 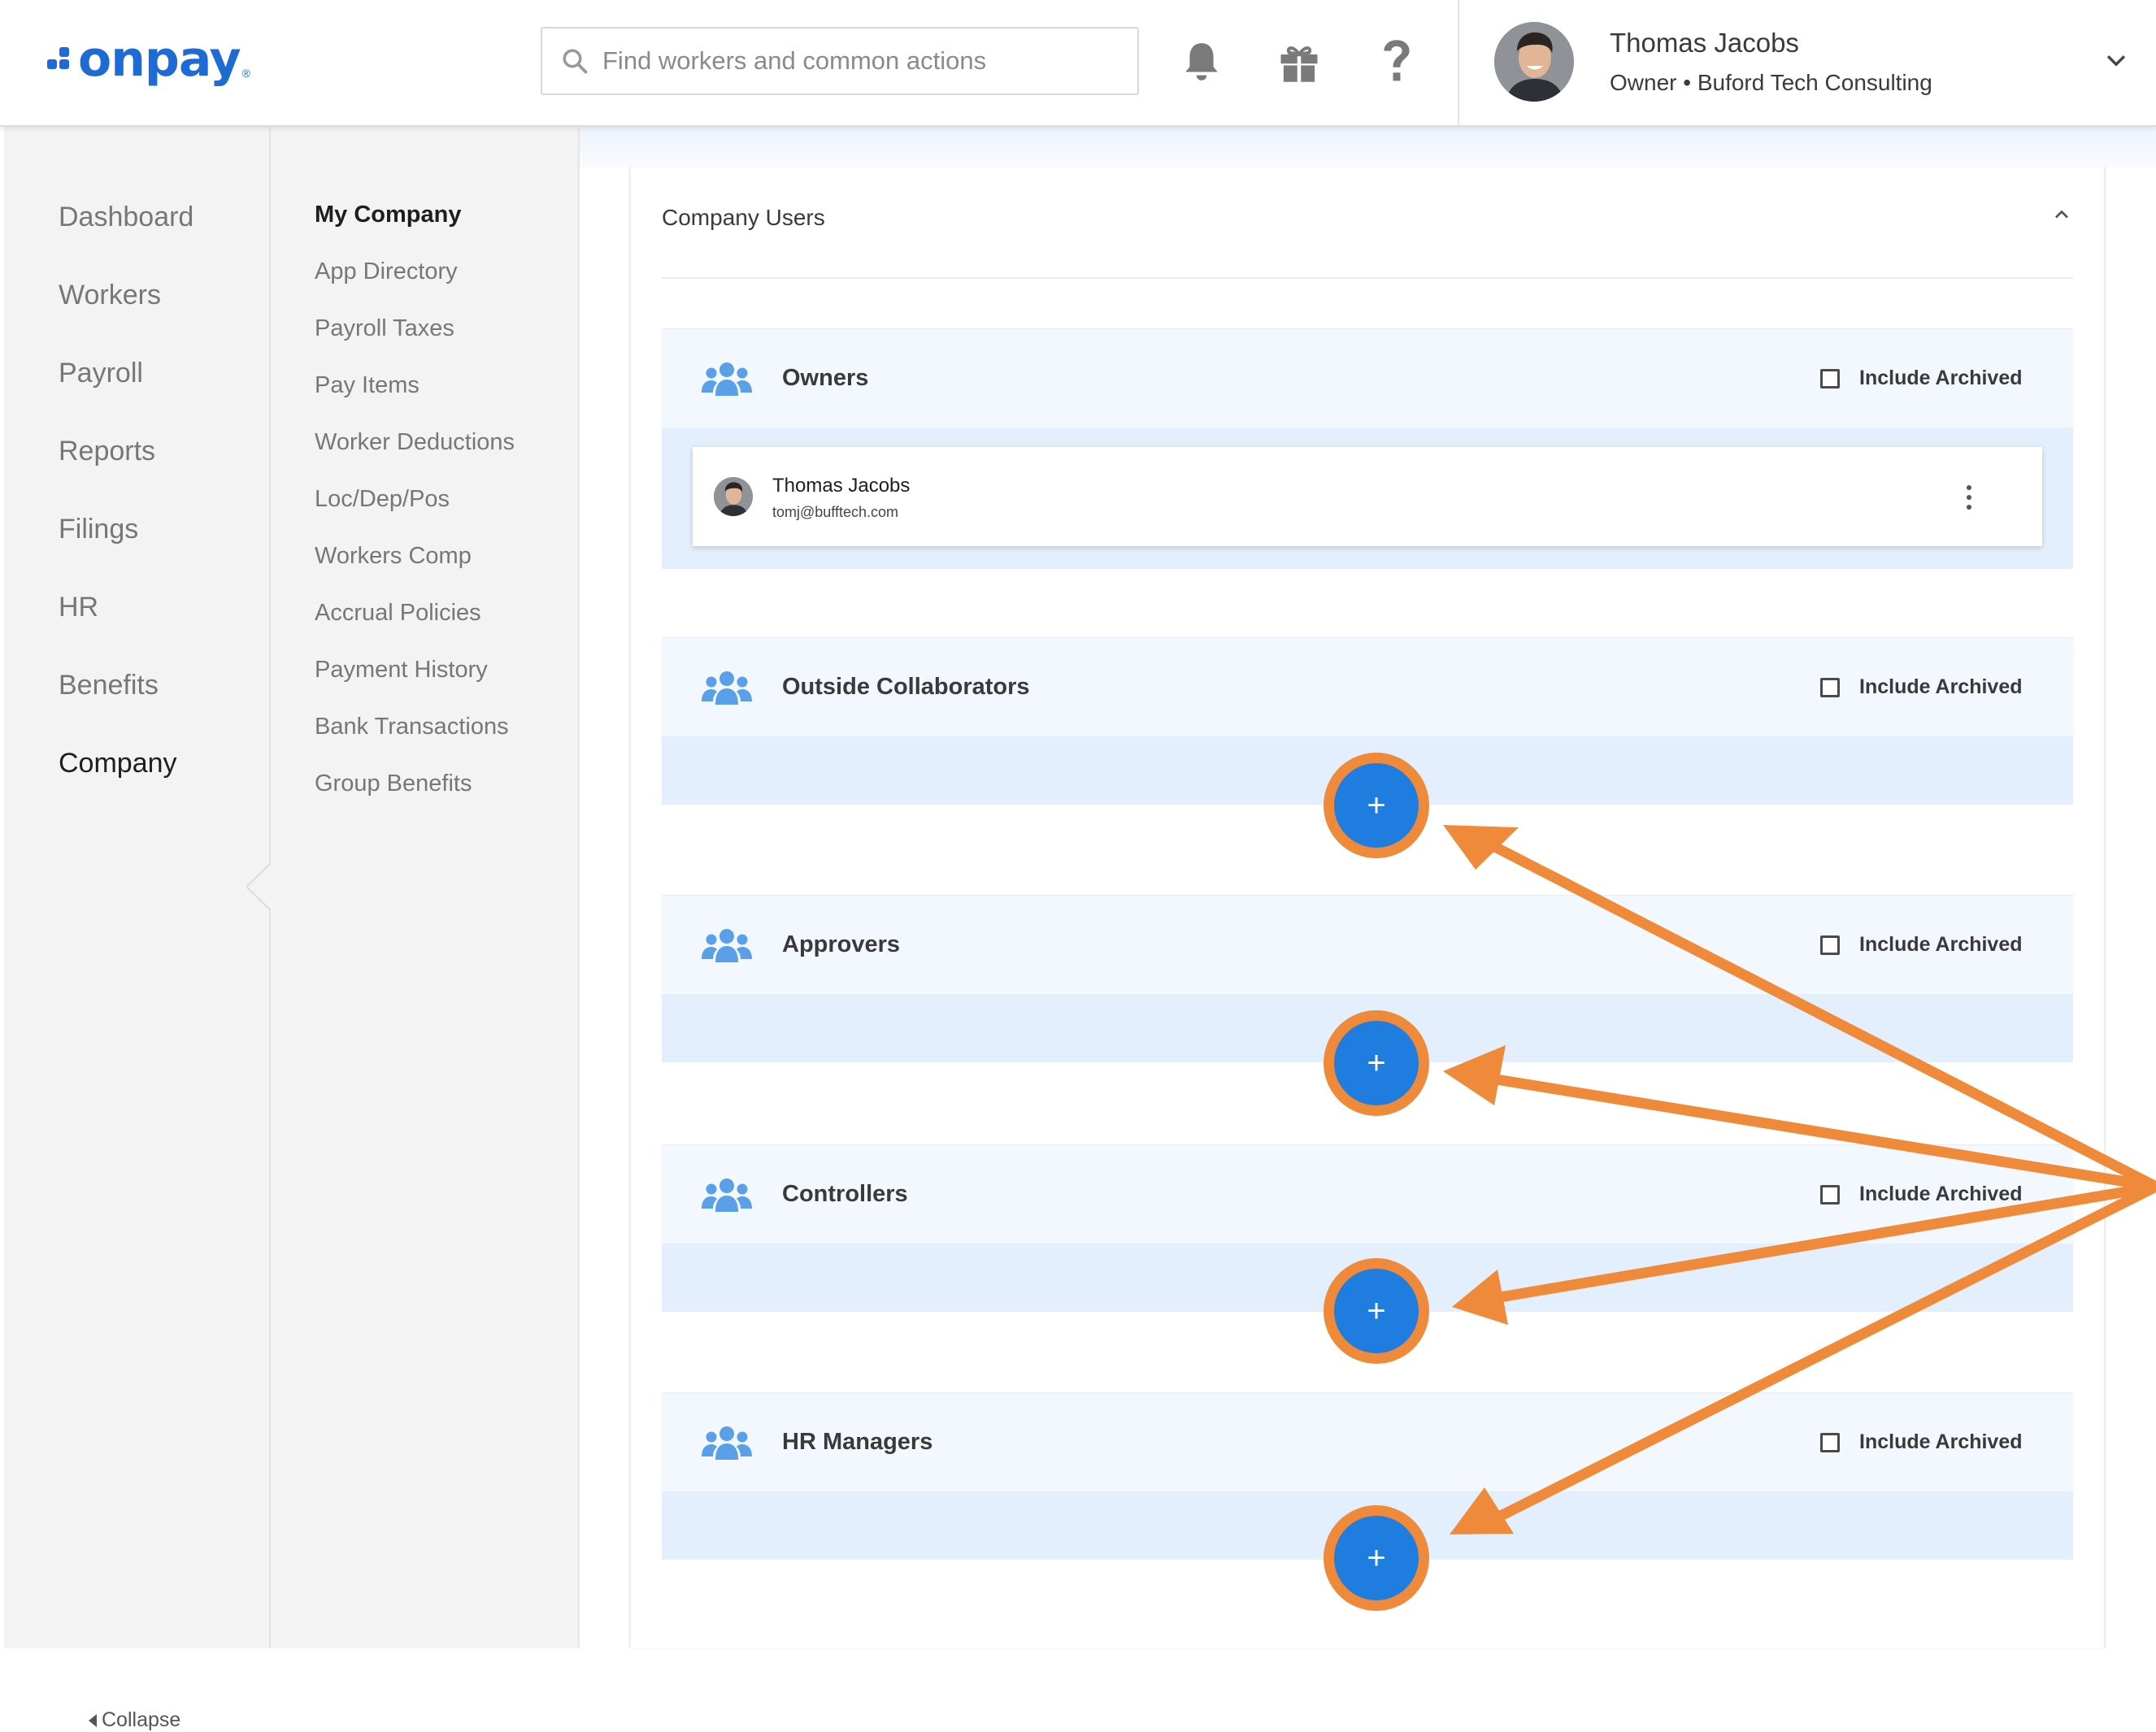 What do you see at coordinates (1376, 1063) in the screenshot?
I see `add-approver-button: +` at bounding box center [1376, 1063].